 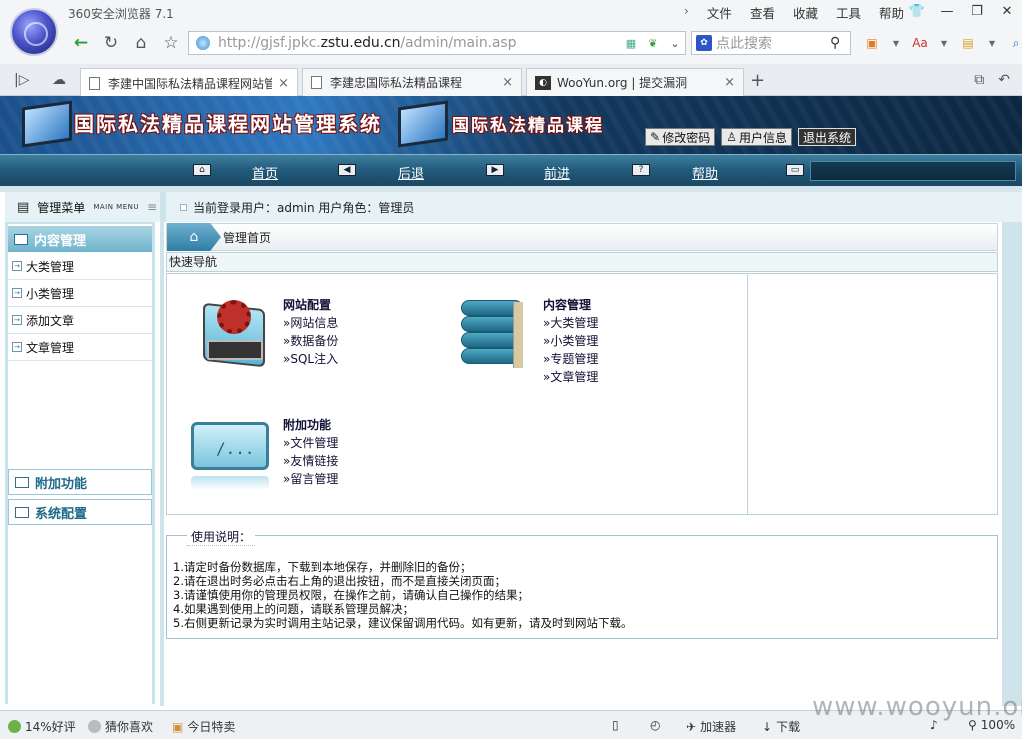 I want to click on new-tab-icon: +, so click(x=757, y=80).